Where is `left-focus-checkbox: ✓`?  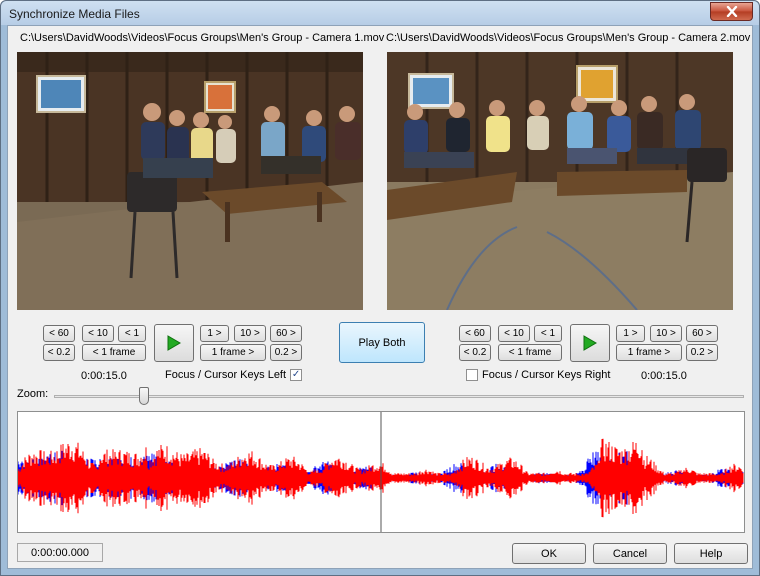
left-focus-checkbox: ✓ is located at coordinates (296, 375).